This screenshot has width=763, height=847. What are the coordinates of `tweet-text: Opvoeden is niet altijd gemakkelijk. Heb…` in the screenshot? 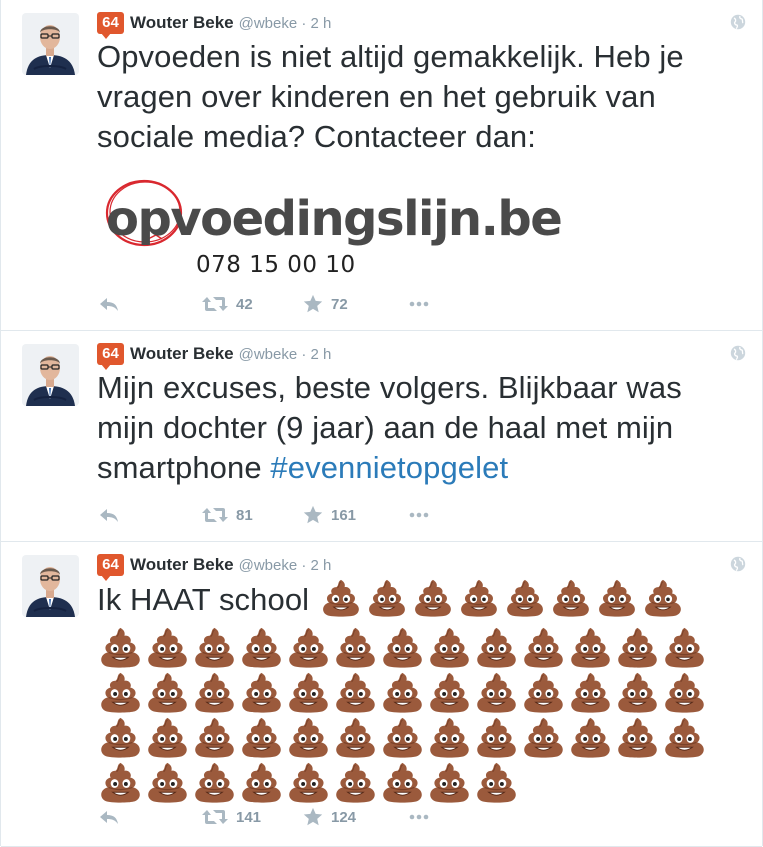 It's located at (390, 96).